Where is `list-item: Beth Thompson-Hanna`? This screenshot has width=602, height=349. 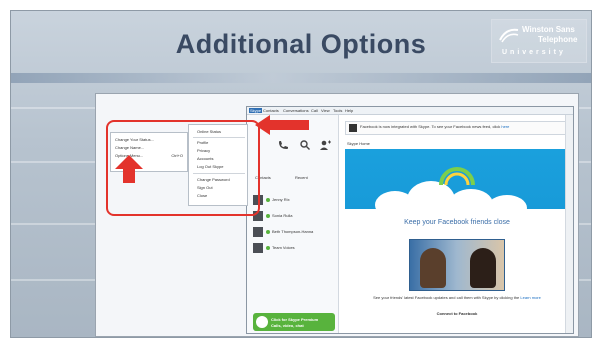 list-item: Beth Thompson-Hanna is located at coordinates (294, 233).